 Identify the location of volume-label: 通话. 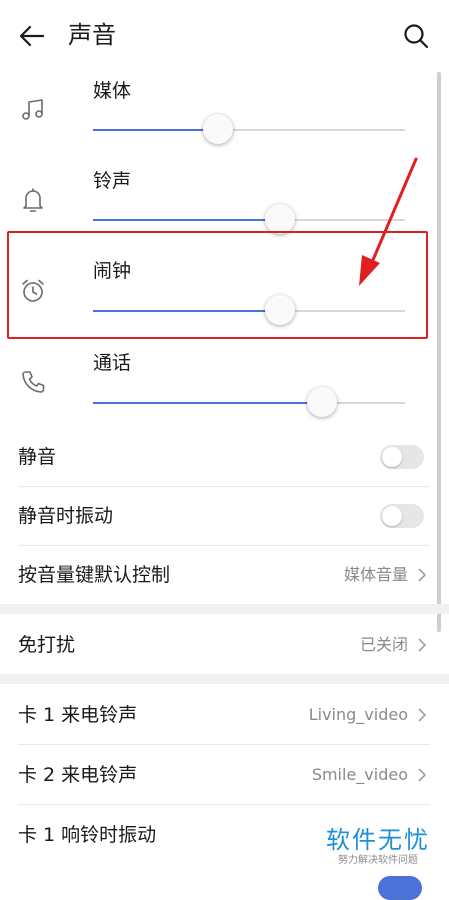
(112, 363).